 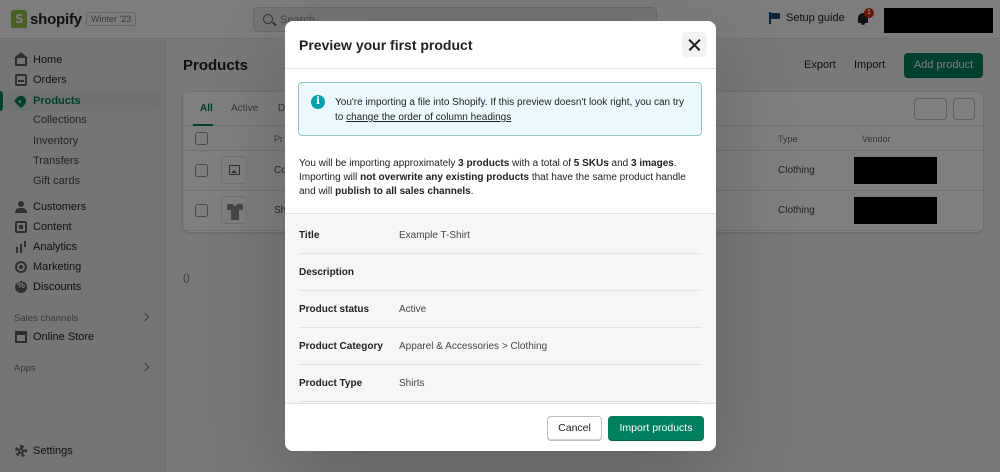 What do you see at coordinates (403, 191) in the screenshot?
I see `publish-note: publish to all sales channels` at bounding box center [403, 191].